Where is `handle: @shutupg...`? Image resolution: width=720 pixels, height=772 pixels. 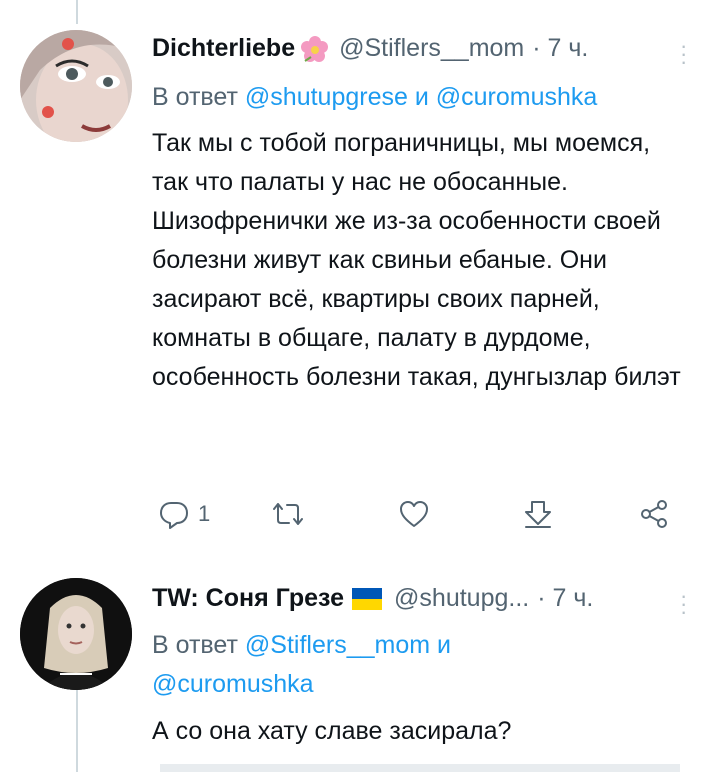 handle: @shutupg... is located at coordinates (461, 598).